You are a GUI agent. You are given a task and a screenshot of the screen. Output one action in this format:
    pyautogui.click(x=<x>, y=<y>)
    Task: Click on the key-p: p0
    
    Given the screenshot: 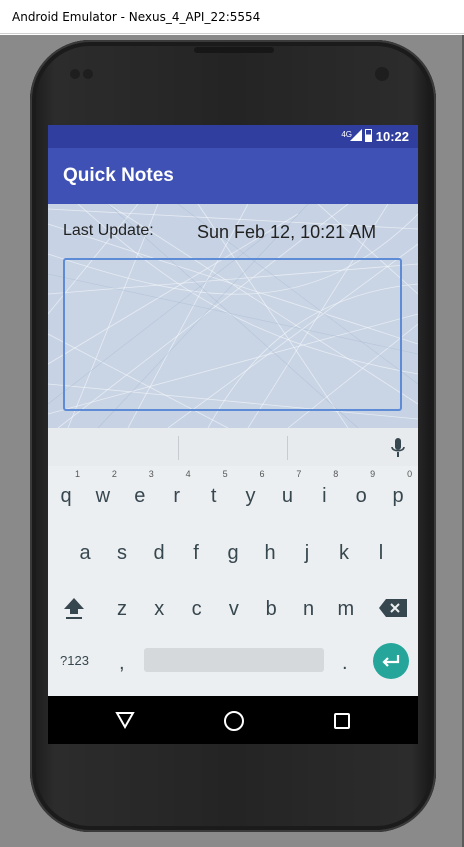 What is the action you would take?
    pyautogui.click(x=398, y=488)
    